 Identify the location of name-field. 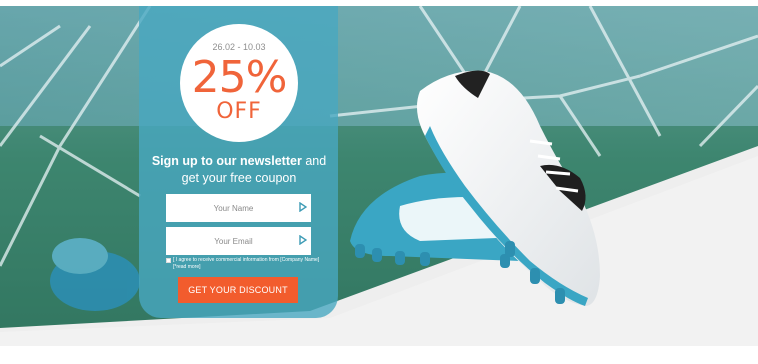
(238, 208).